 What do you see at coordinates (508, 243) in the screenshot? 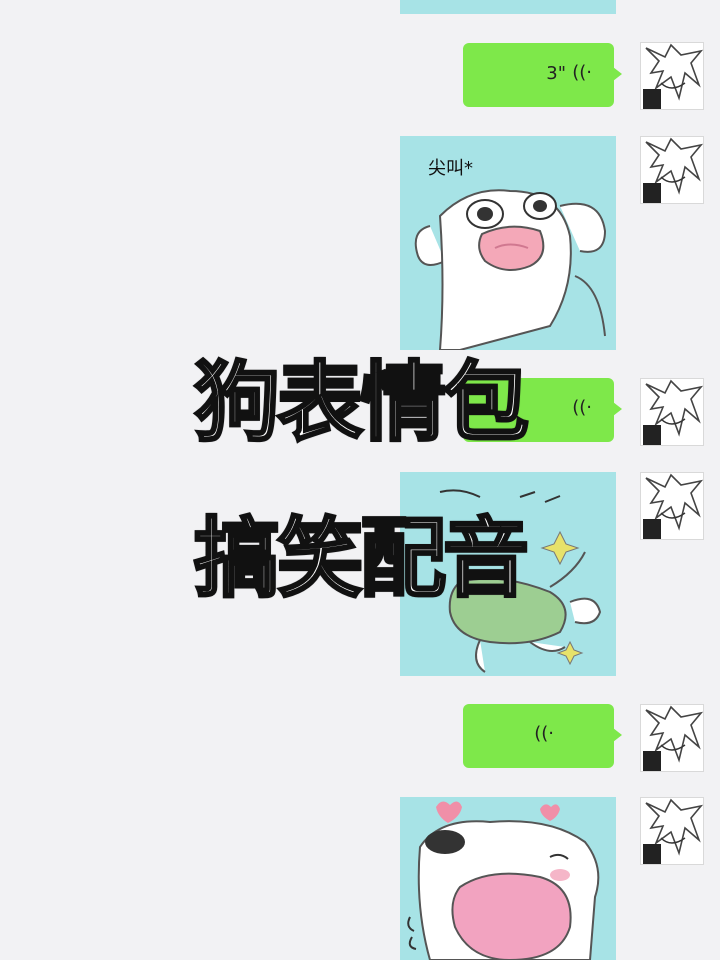
I see `sticker-message-screaming: 尖叫*` at bounding box center [508, 243].